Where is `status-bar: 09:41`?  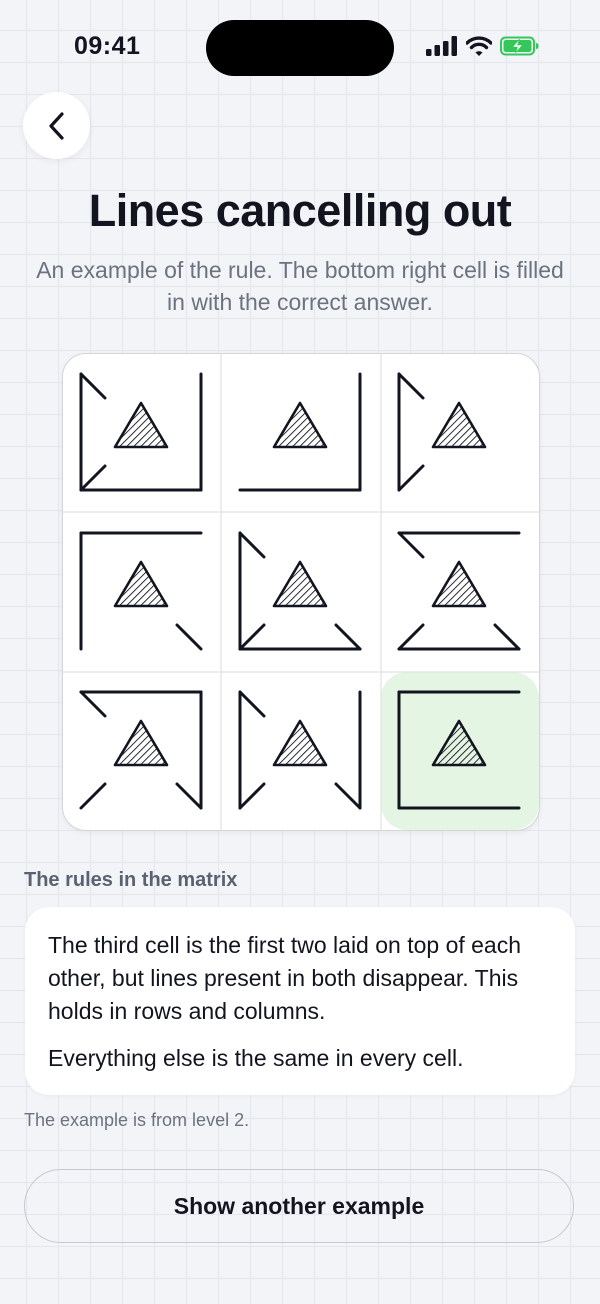 status-bar: 09:41 is located at coordinates (300, 45).